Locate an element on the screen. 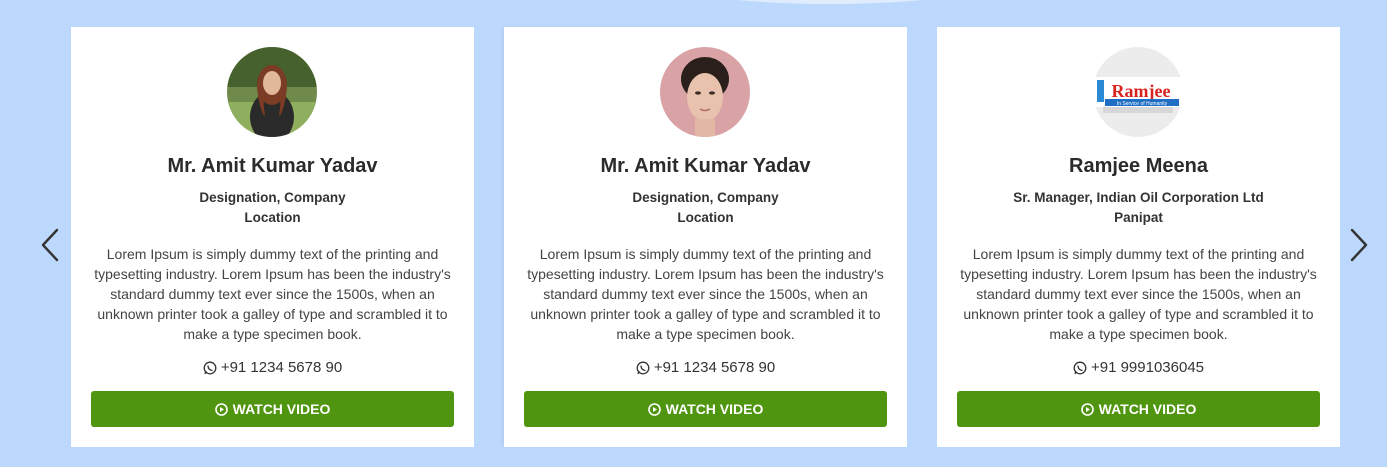 The image size is (1387, 467). phone-contact: +91 9991036045 is located at coordinates (1138, 367).